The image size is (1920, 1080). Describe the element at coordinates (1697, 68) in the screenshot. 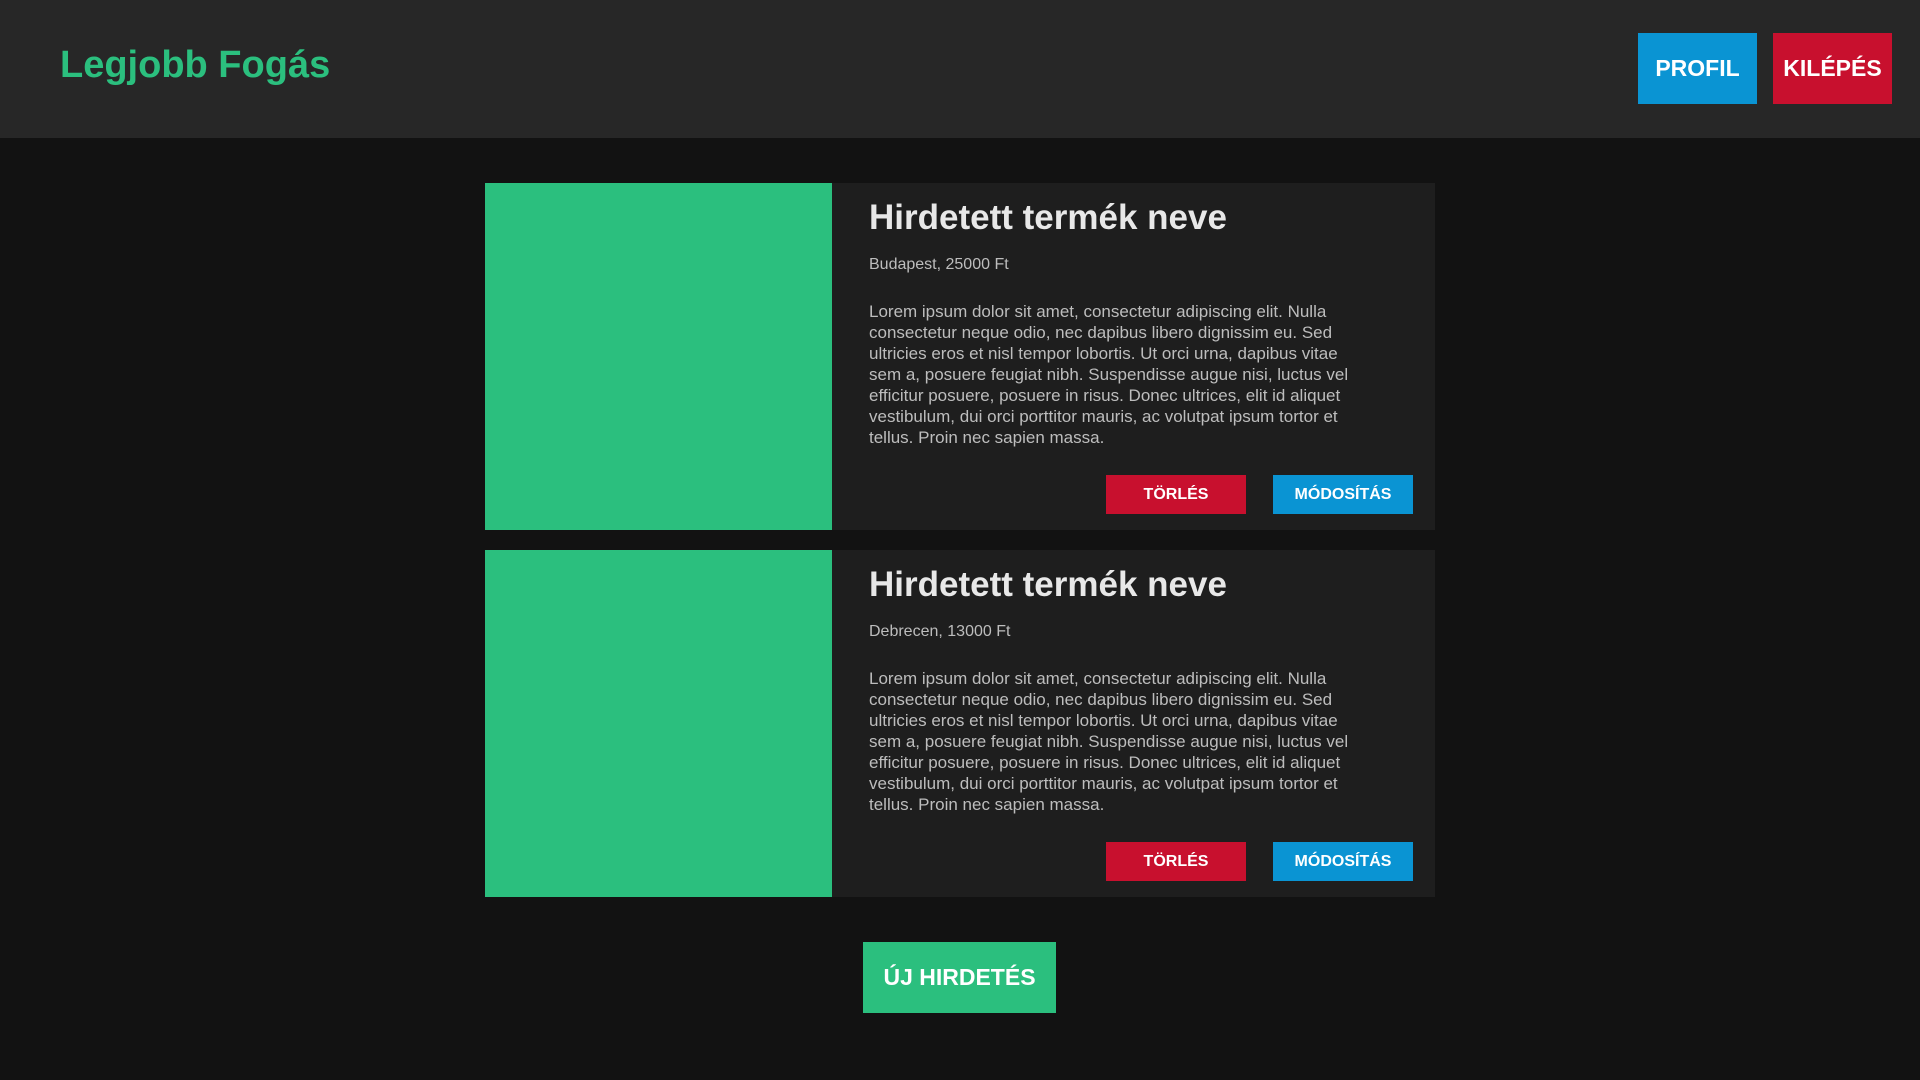

I see `profile-button: PROFIL` at that location.